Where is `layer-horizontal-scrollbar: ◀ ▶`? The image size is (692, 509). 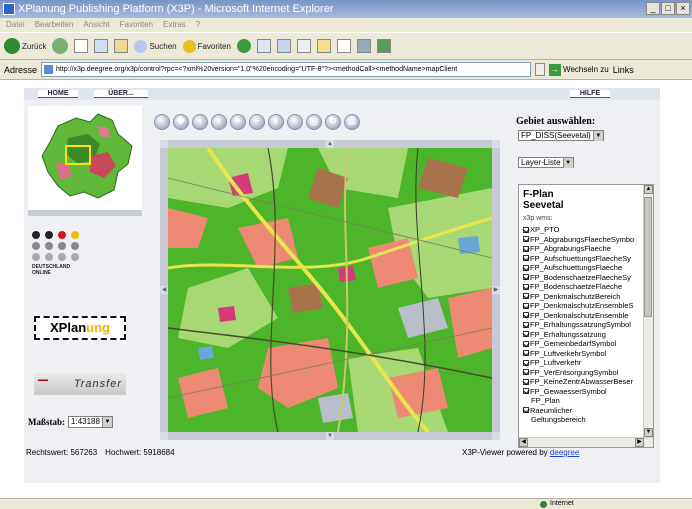 layer-horizontal-scrollbar: ◀ ▶ is located at coordinates (586, 442).